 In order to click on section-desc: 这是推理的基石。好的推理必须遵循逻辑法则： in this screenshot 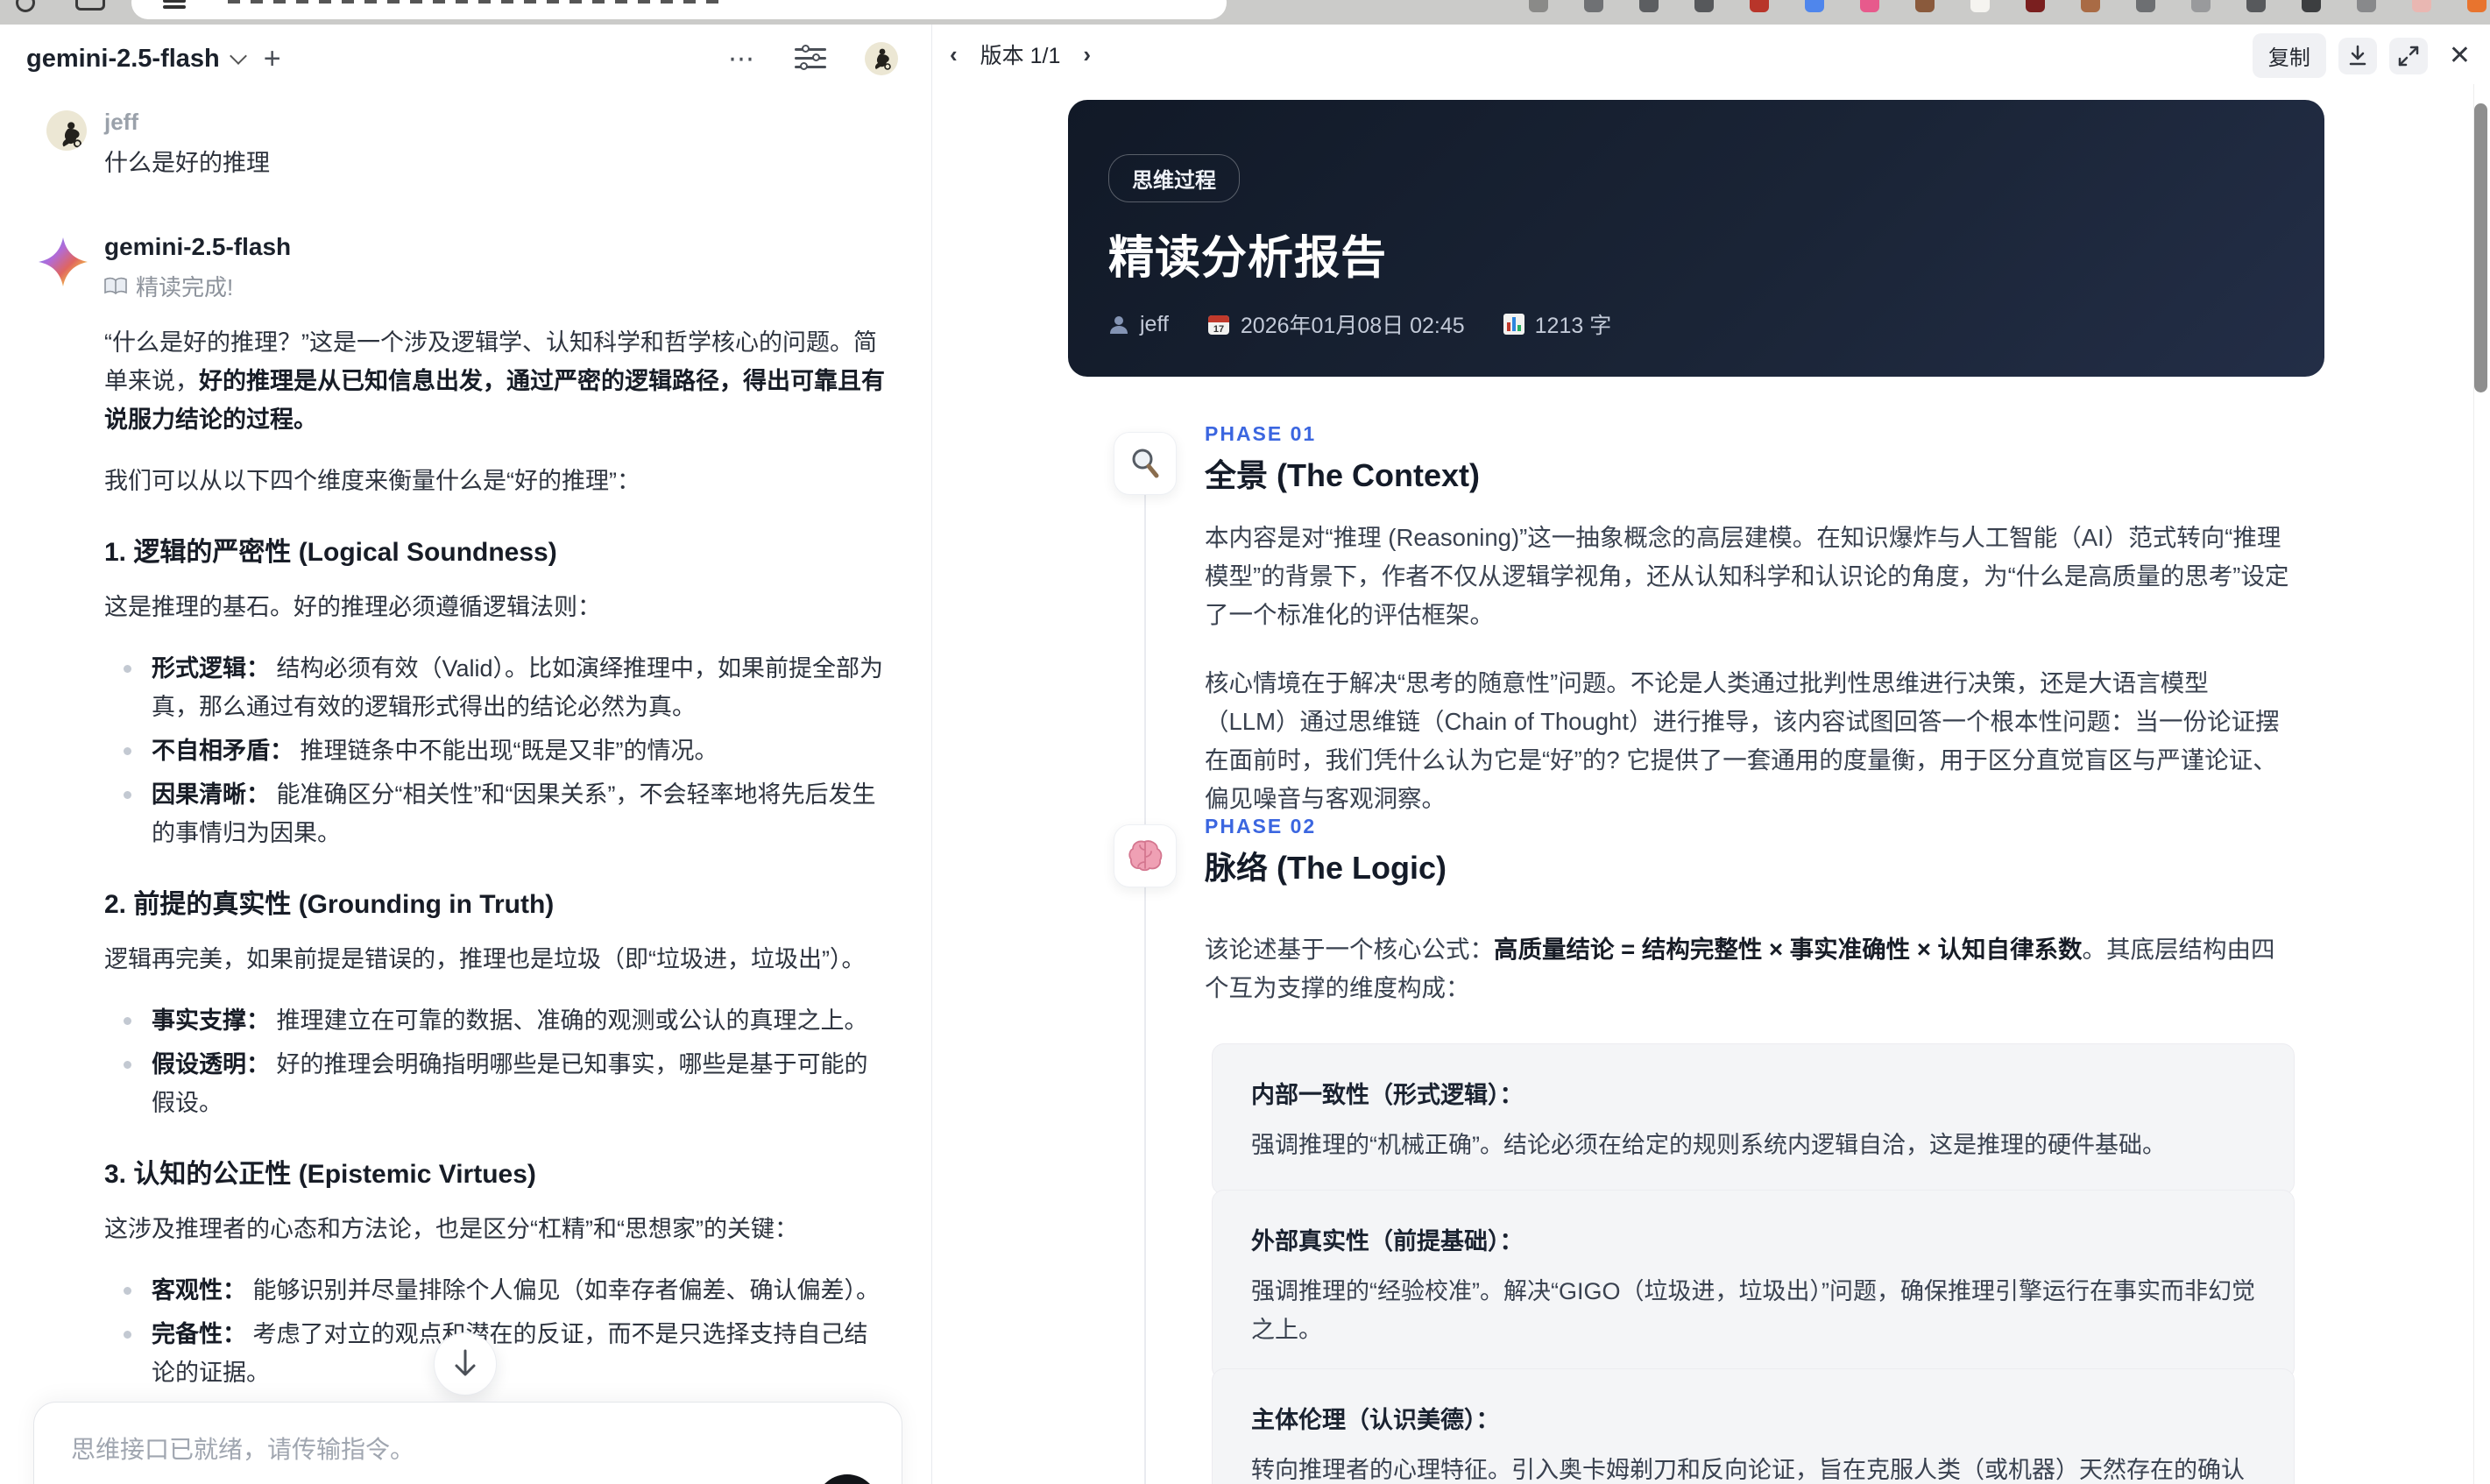, I will do `click(353, 607)`.